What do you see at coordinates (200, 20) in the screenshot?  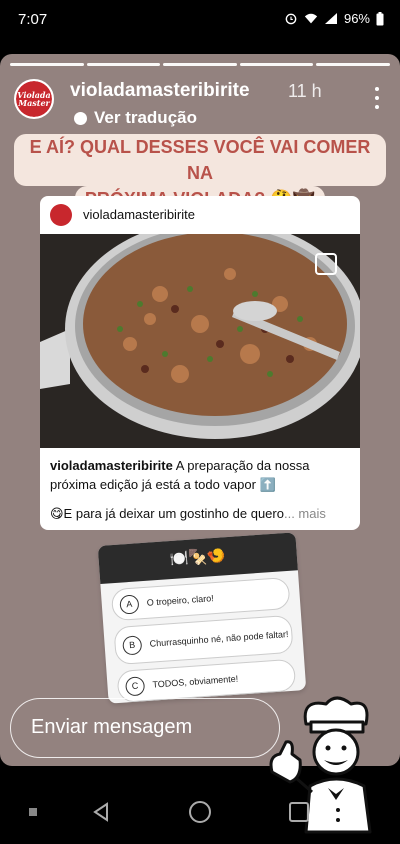 I see `status-bar: 7:07 96%` at bounding box center [200, 20].